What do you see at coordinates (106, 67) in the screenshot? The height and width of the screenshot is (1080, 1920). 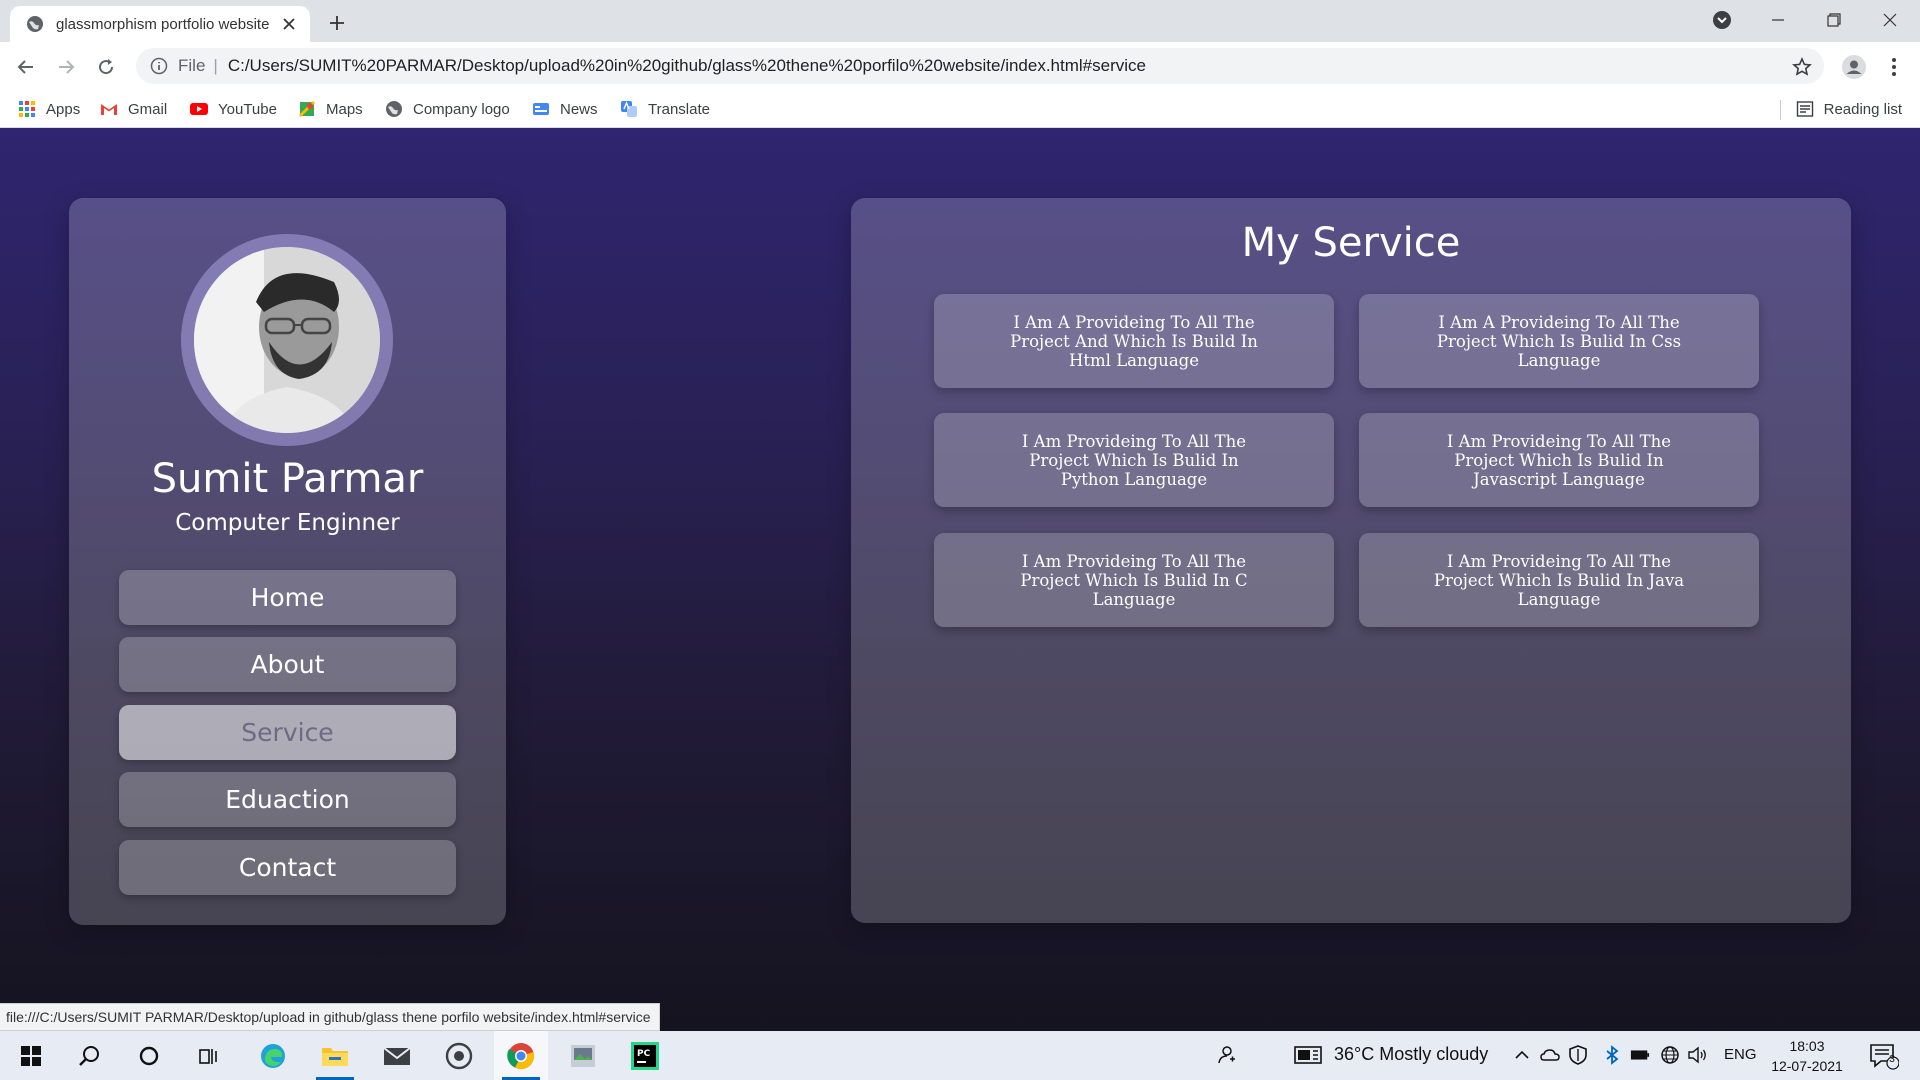 I see `reload-icon` at bounding box center [106, 67].